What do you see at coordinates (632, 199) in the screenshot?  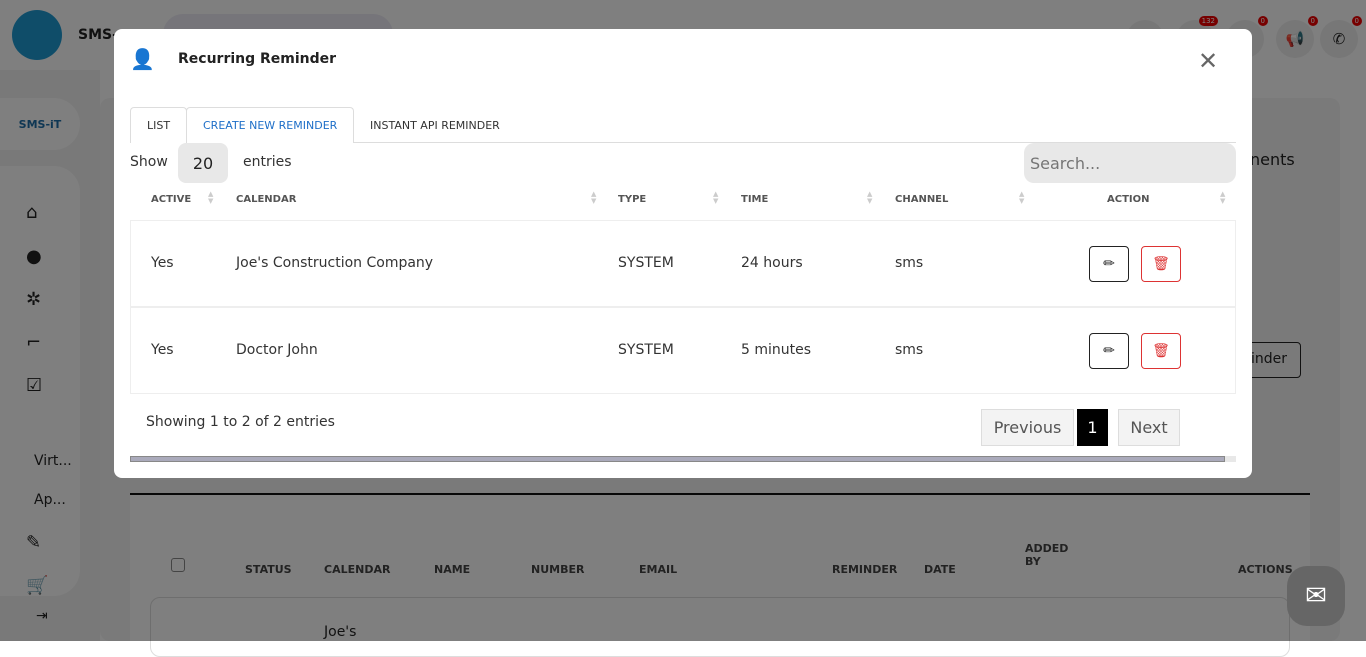 I see `col-type: TYPE` at bounding box center [632, 199].